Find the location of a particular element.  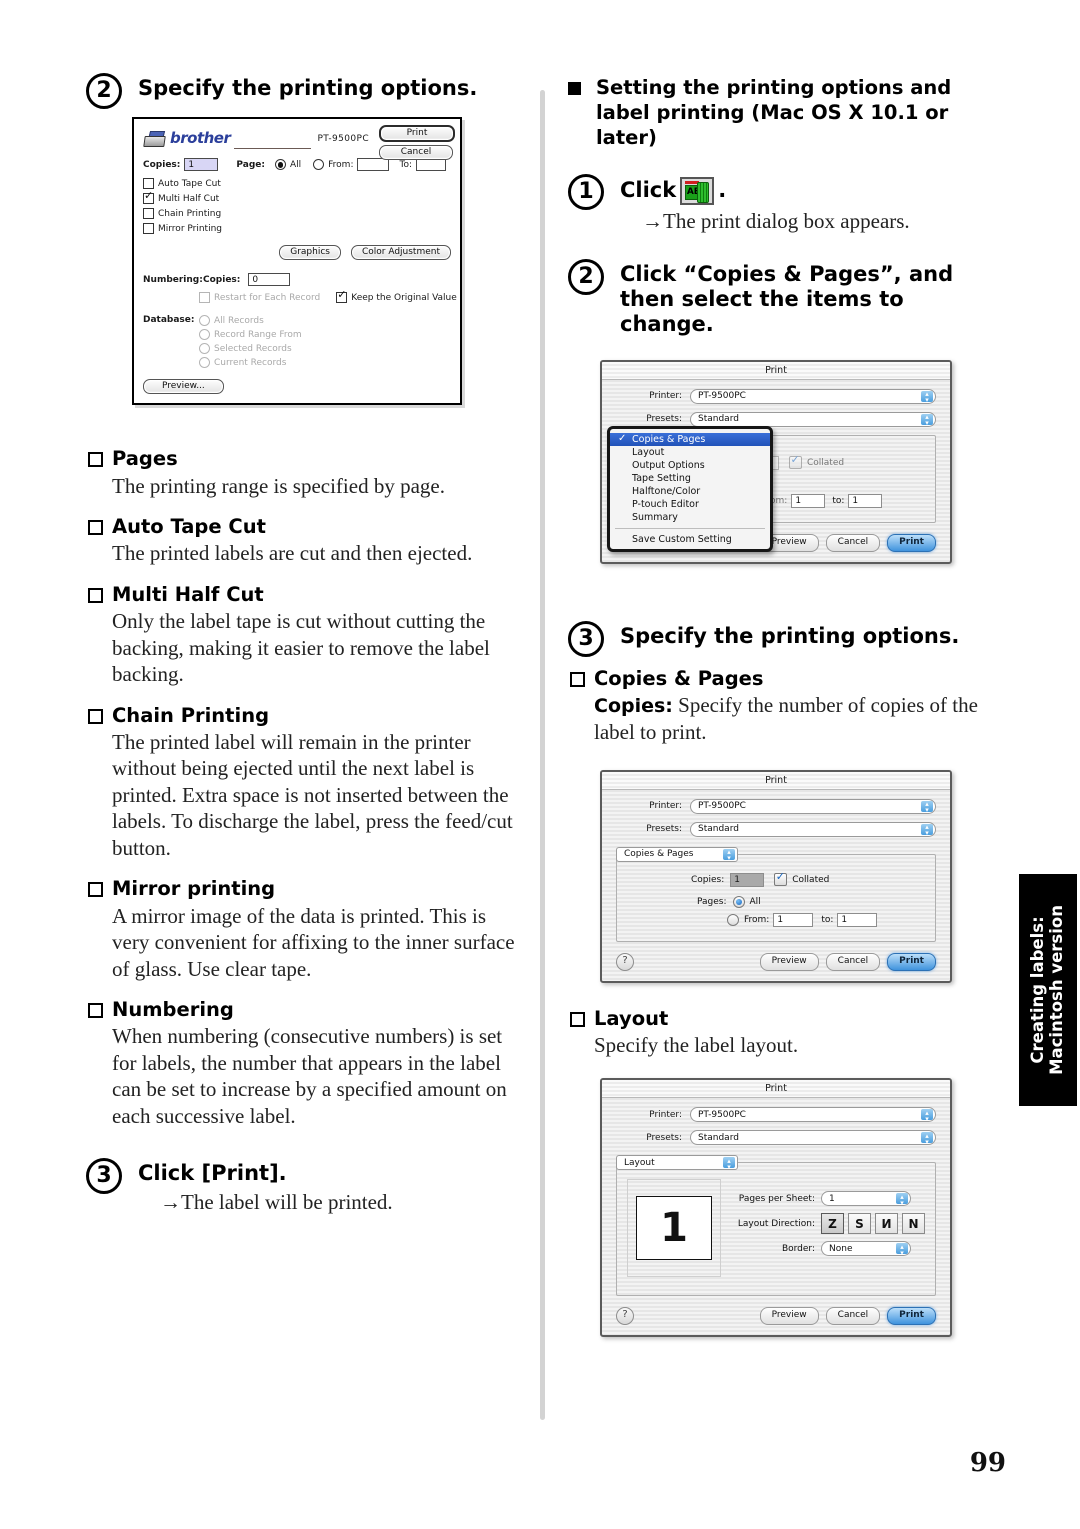

pages-per-sheet-value: 1 is located at coordinates (832, 1198).